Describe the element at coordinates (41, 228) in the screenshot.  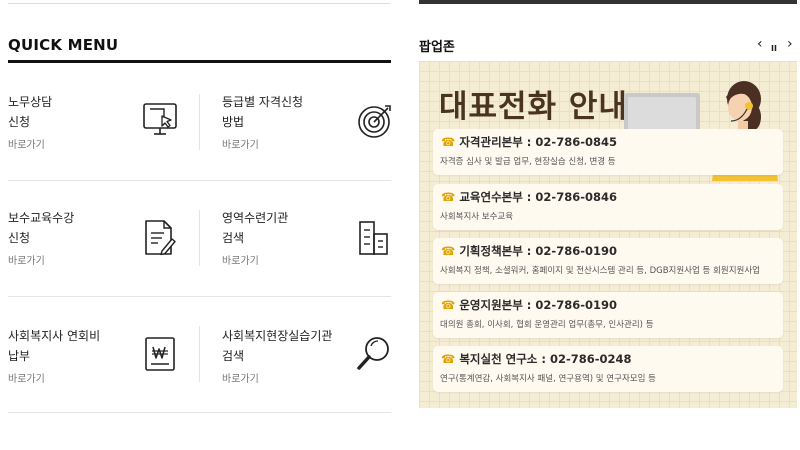
I see `quick-menu-item-label: 보수교육수강 신청` at that location.